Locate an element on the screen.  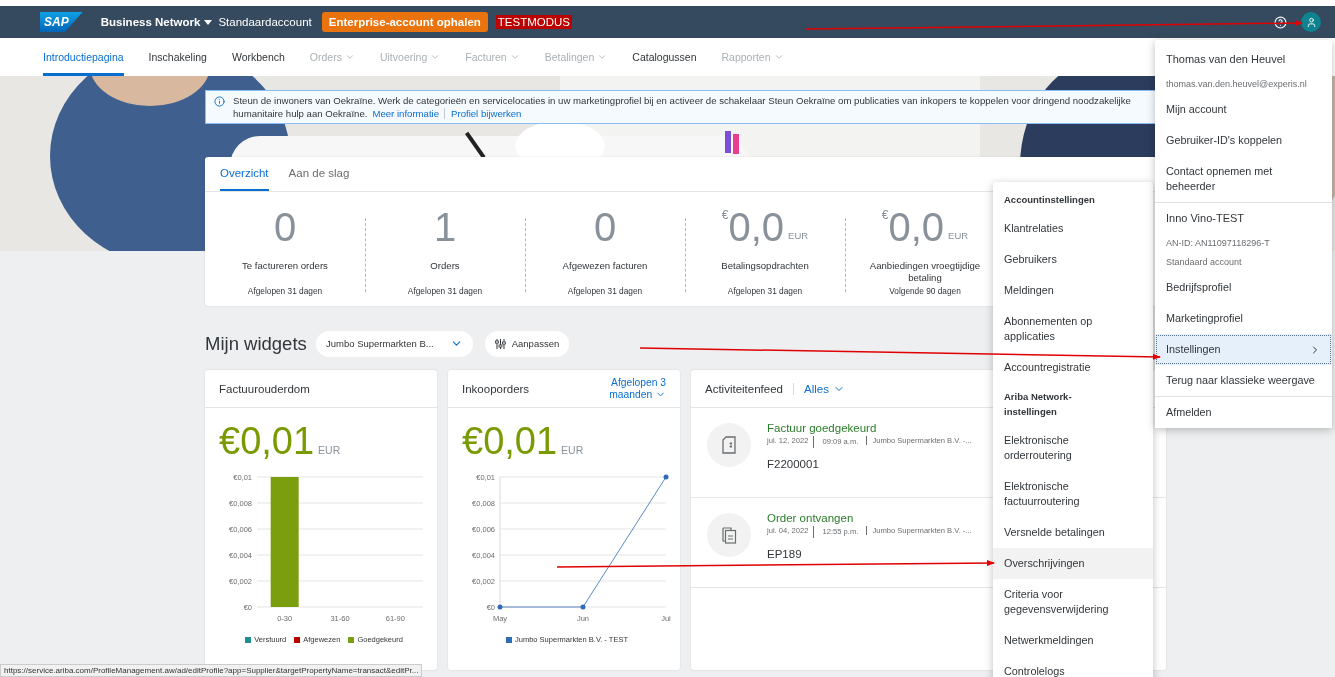
menu-item: Accountregistratie is located at coordinates (1073, 367).